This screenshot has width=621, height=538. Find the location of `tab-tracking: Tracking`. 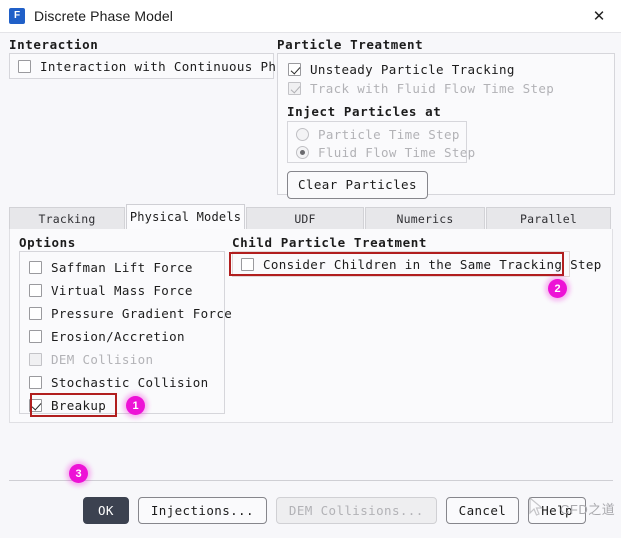

tab-tracking: Tracking is located at coordinates (67, 218).